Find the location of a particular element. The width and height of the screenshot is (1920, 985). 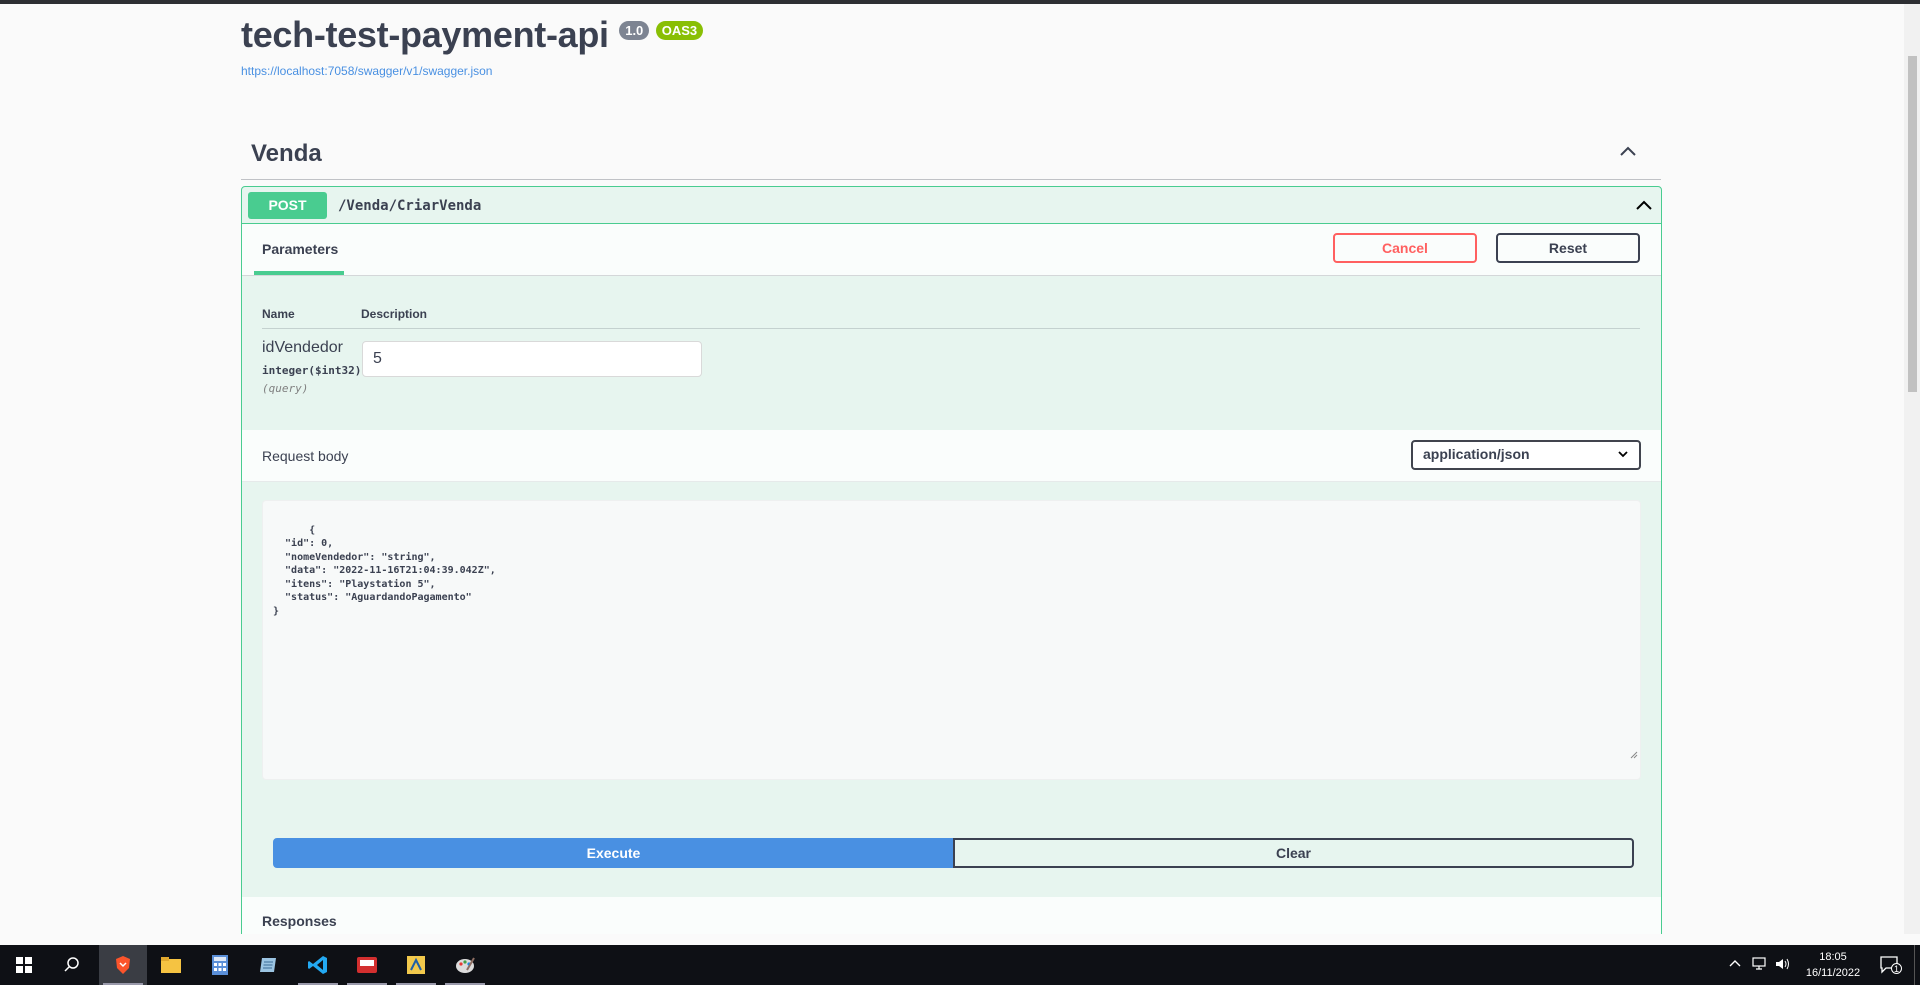

calculator-icon is located at coordinates (220, 965).